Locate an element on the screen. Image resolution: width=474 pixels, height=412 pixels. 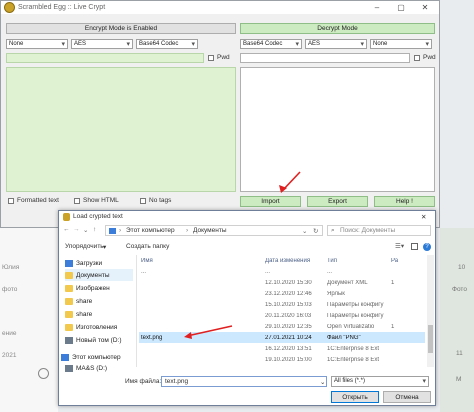
annotation-overlay is located at coordinates (242, 255).